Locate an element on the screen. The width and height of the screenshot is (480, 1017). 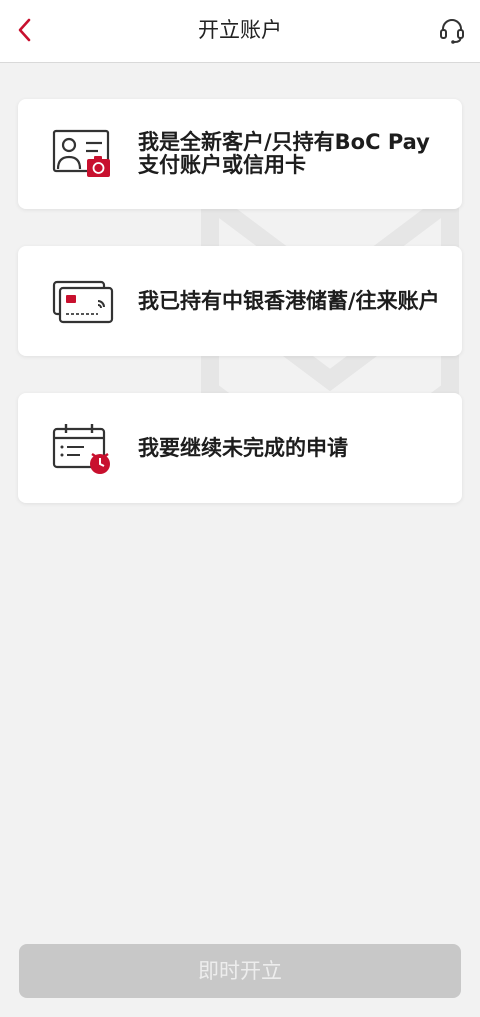
option-label: 我是全新客户/只持有BoC Pay支付账户或信用卡 is located at coordinates (284, 153).